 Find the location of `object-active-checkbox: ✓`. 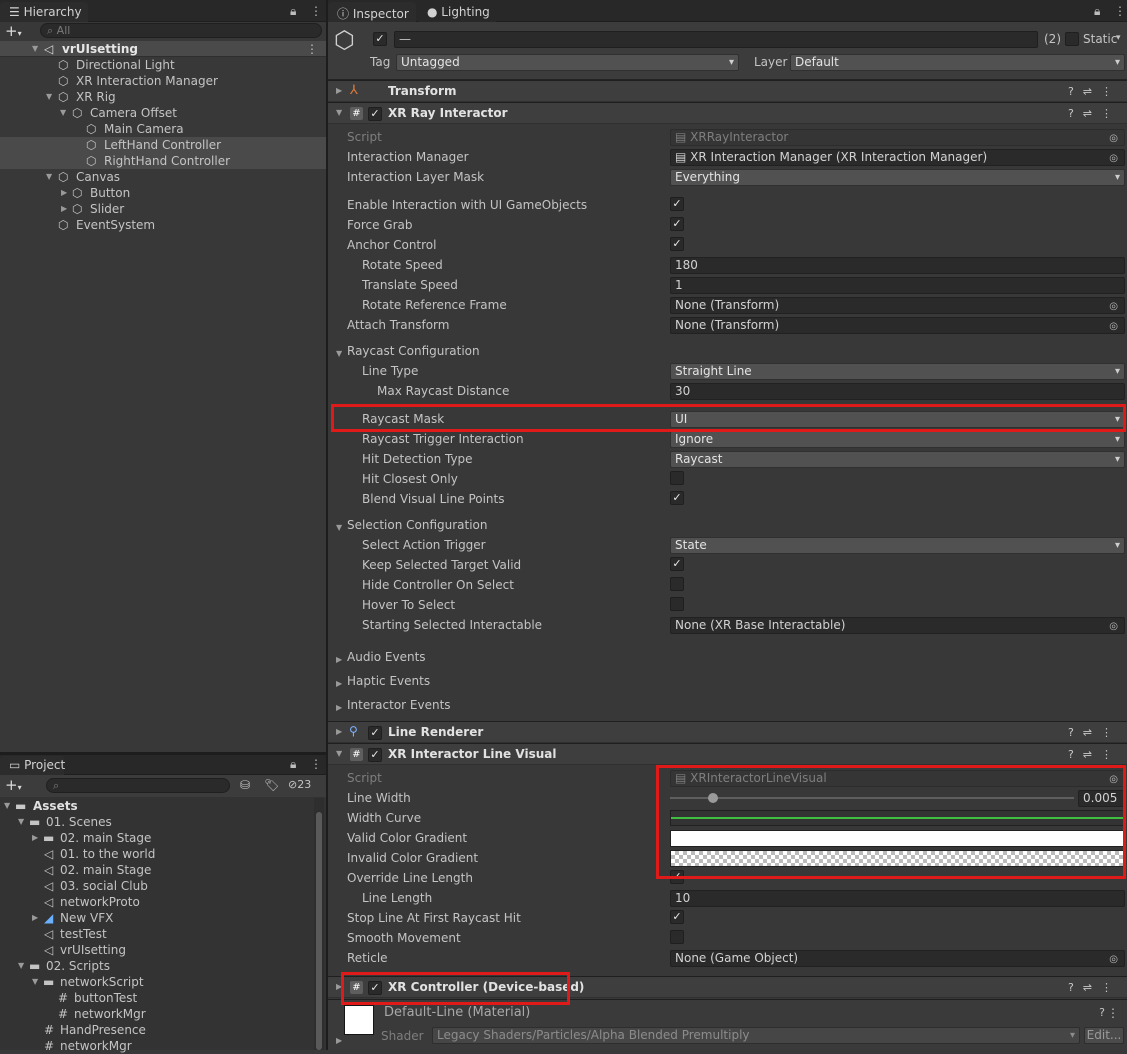

object-active-checkbox: ✓ is located at coordinates (380, 39).